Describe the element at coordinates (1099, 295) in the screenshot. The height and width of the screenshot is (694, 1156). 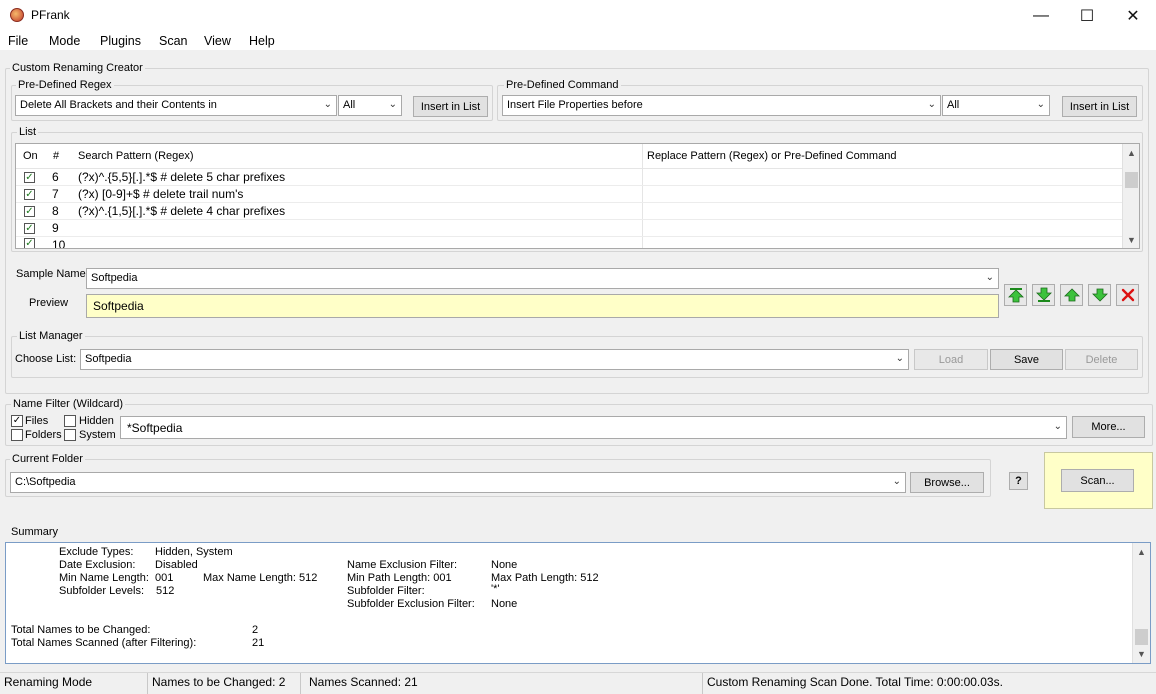
I see `move-down-button` at that location.